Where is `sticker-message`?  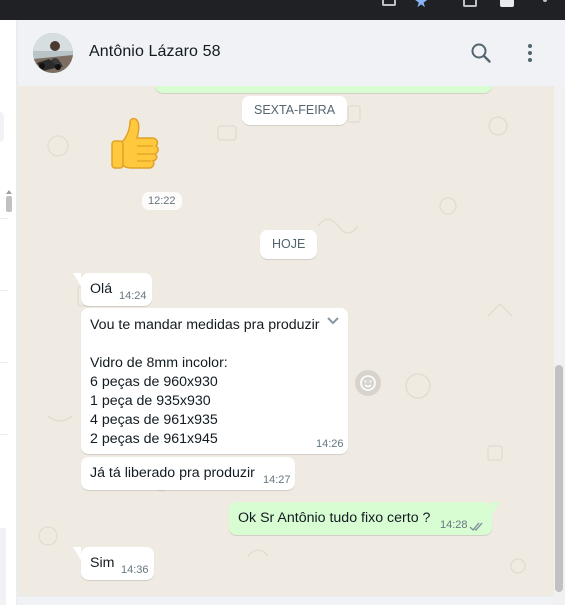 sticker-message is located at coordinates (135, 145).